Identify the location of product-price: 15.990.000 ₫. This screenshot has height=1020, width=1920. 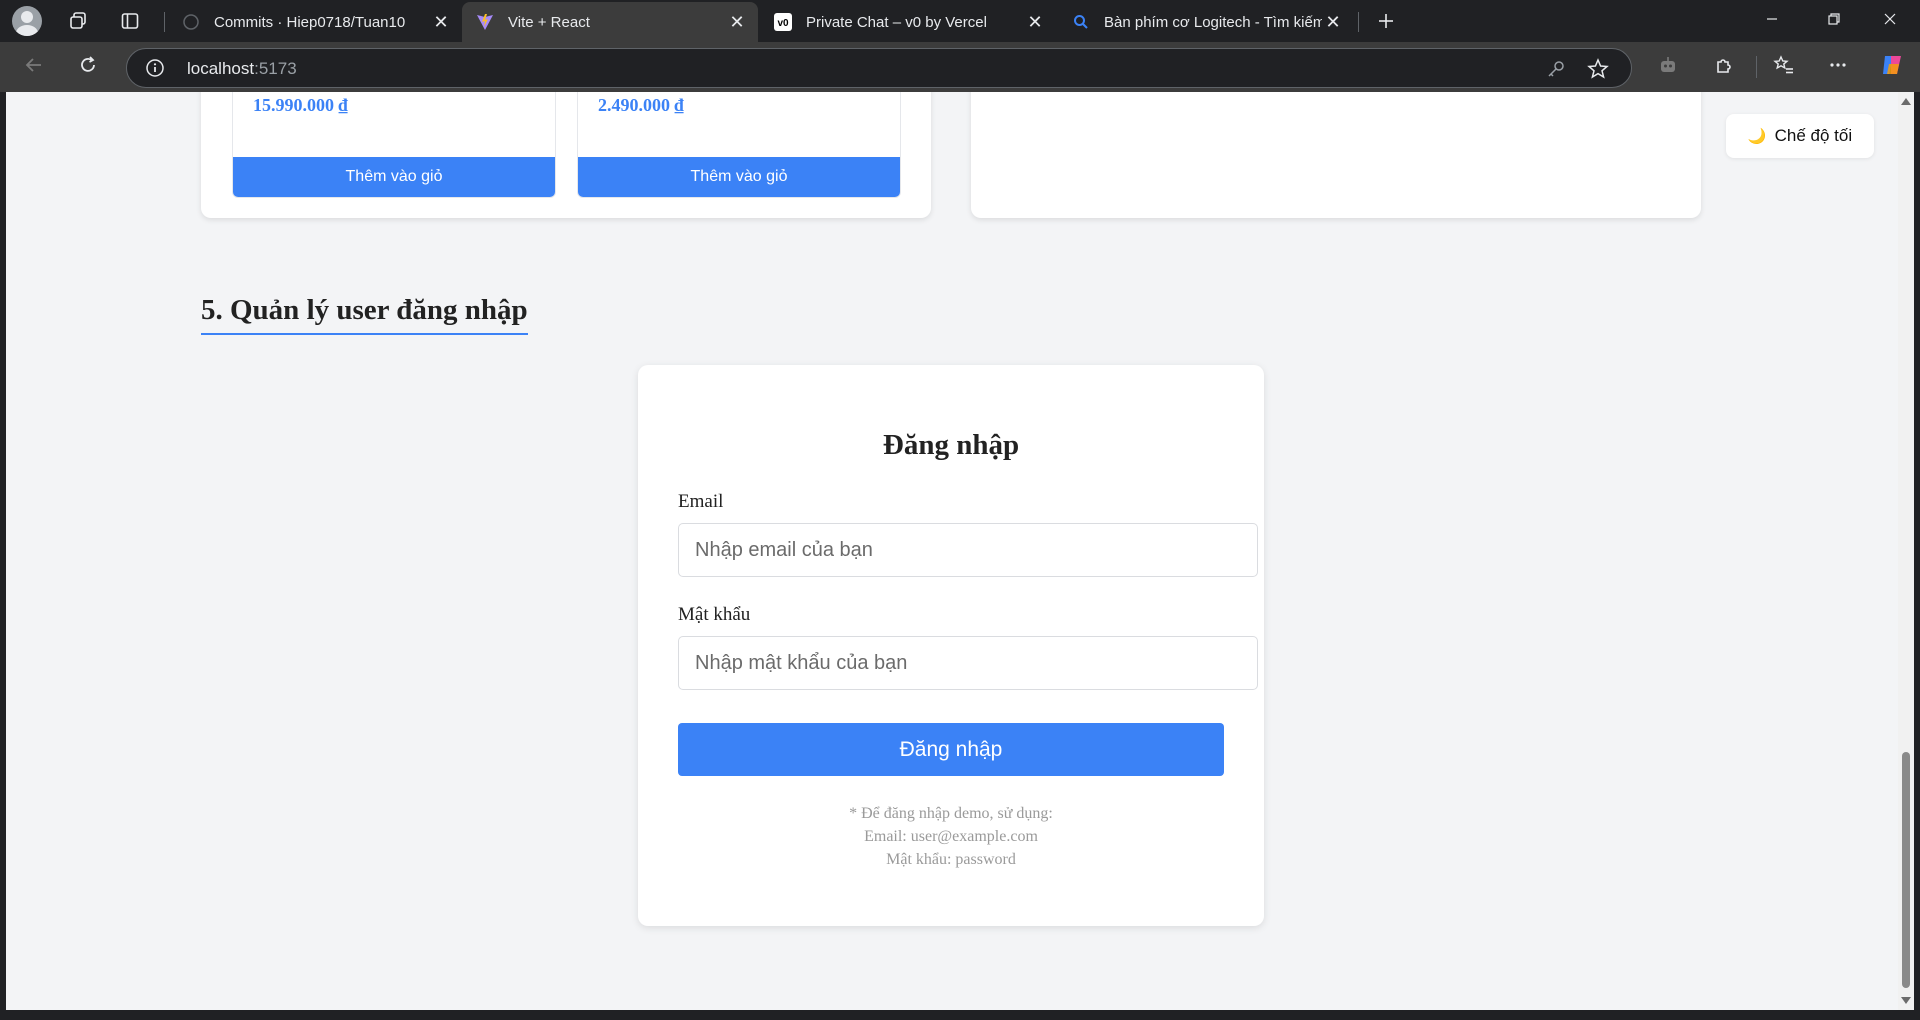
(300, 105).